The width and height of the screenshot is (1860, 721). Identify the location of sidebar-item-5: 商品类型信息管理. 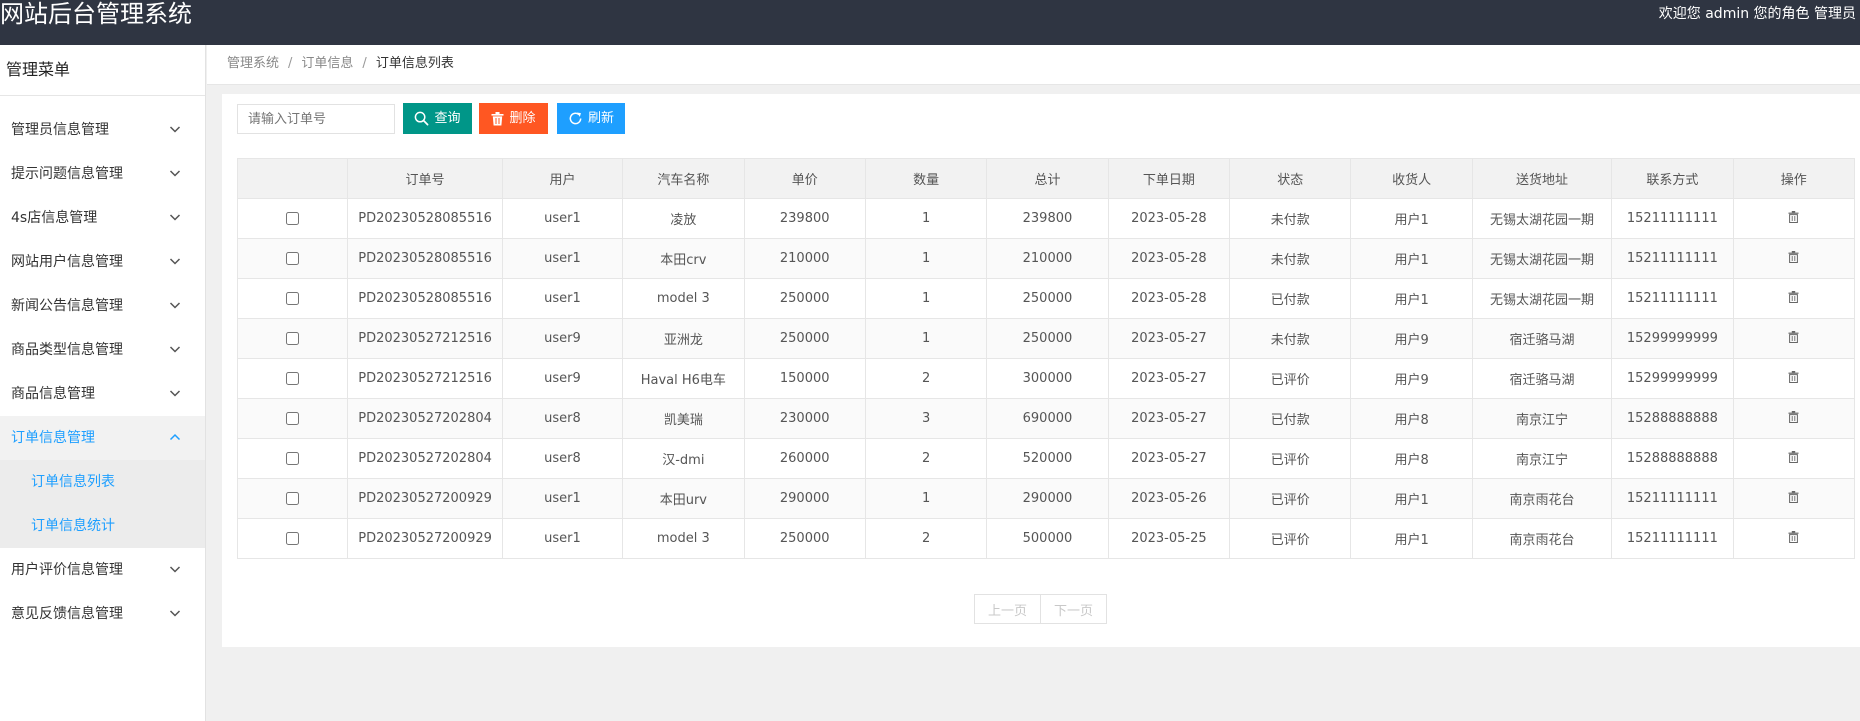
(102, 350).